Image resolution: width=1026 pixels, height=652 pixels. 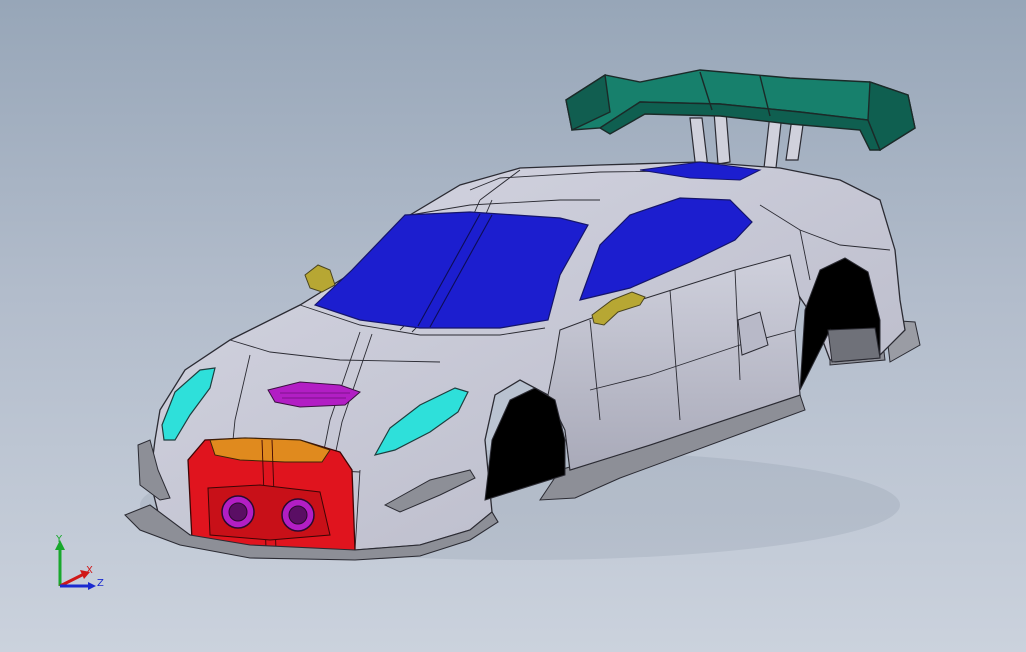 What do you see at coordinates (854, 345) in the screenshot?
I see `rear-wheel-tub` at bounding box center [854, 345].